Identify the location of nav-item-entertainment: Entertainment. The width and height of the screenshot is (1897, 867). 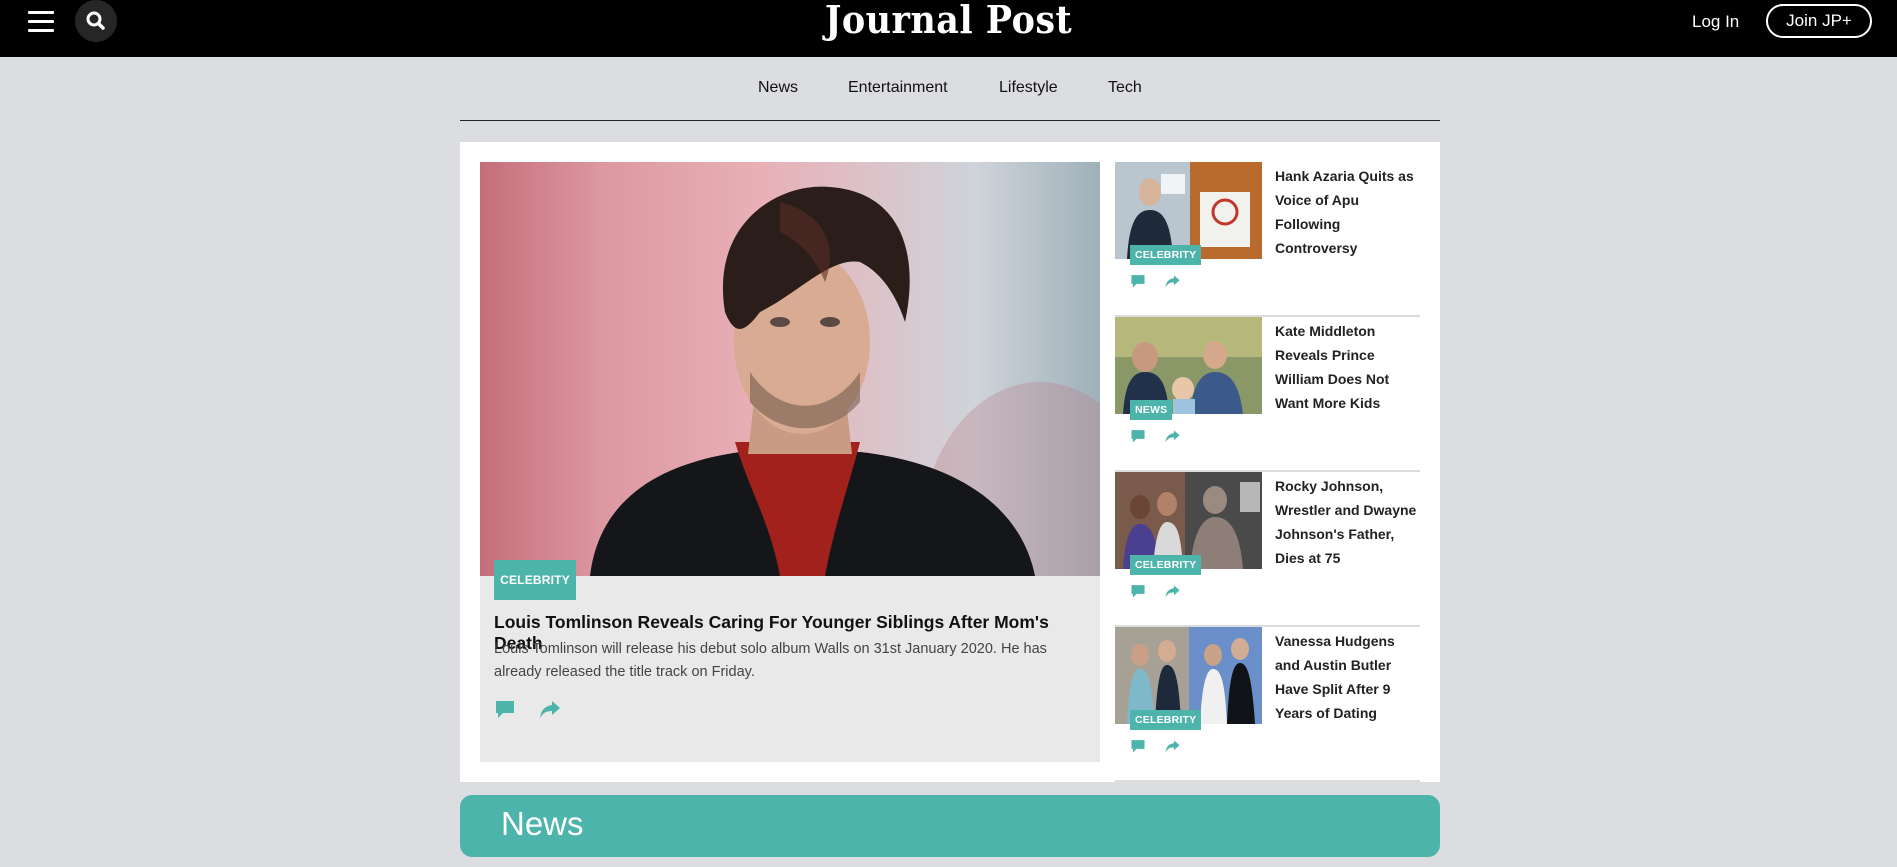
(898, 88).